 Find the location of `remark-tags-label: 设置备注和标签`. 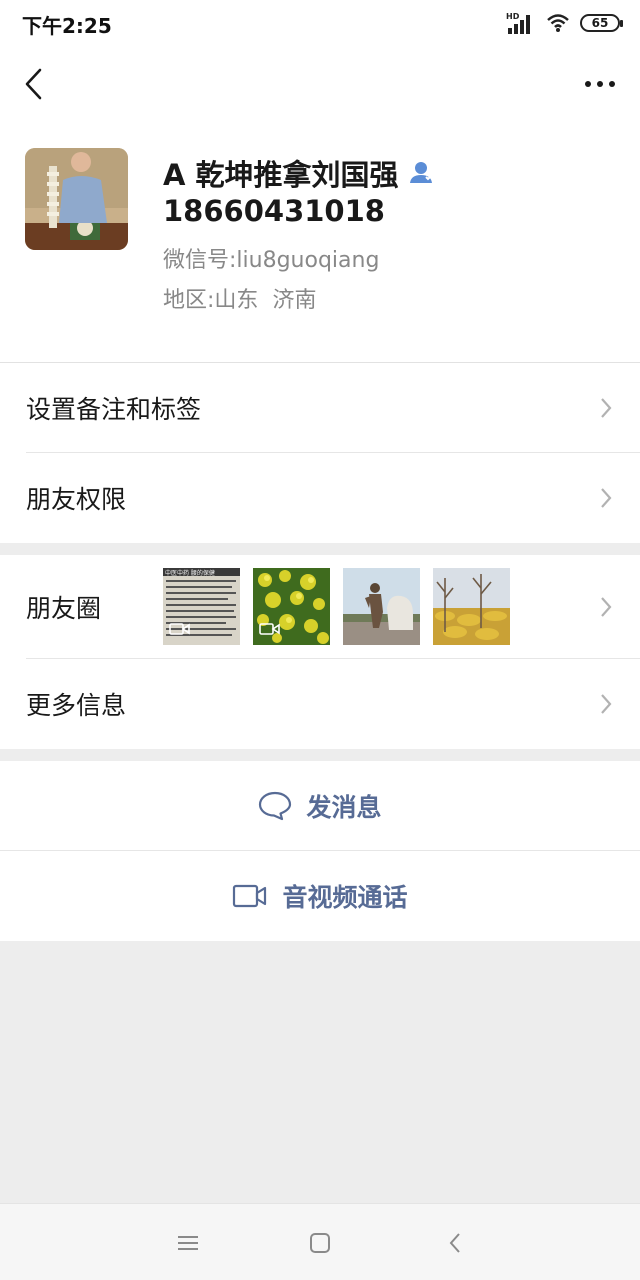

remark-tags-label: 设置备注和标签 is located at coordinates (114, 409).